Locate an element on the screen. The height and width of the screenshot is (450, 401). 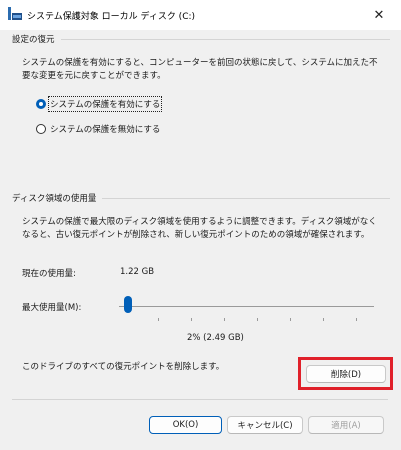
footer-separator is located at coordinates (200, 399).